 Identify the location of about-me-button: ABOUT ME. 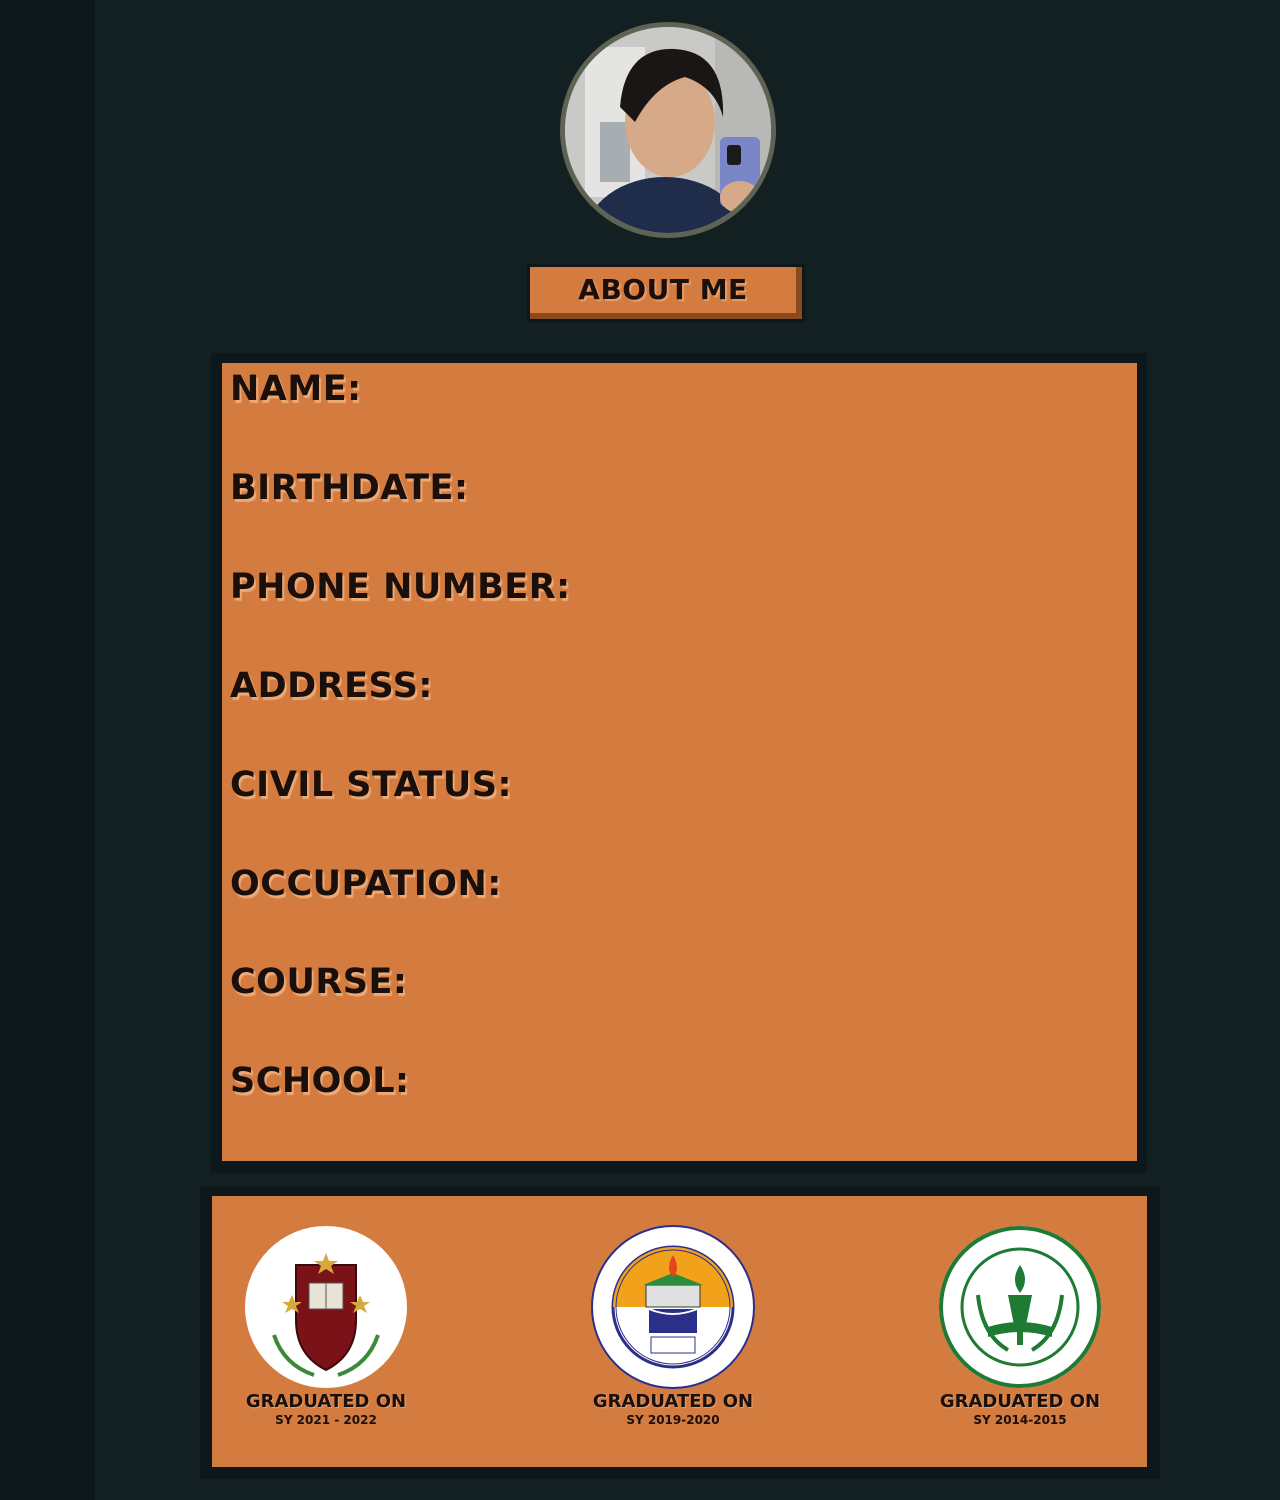
(666, 293).